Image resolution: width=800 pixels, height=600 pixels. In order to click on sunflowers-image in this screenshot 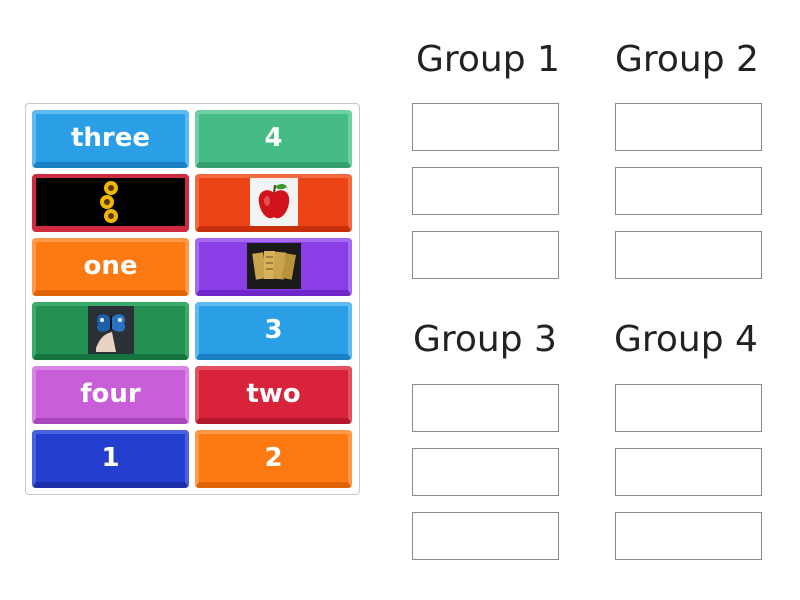, I will do `click(108, 202)`.